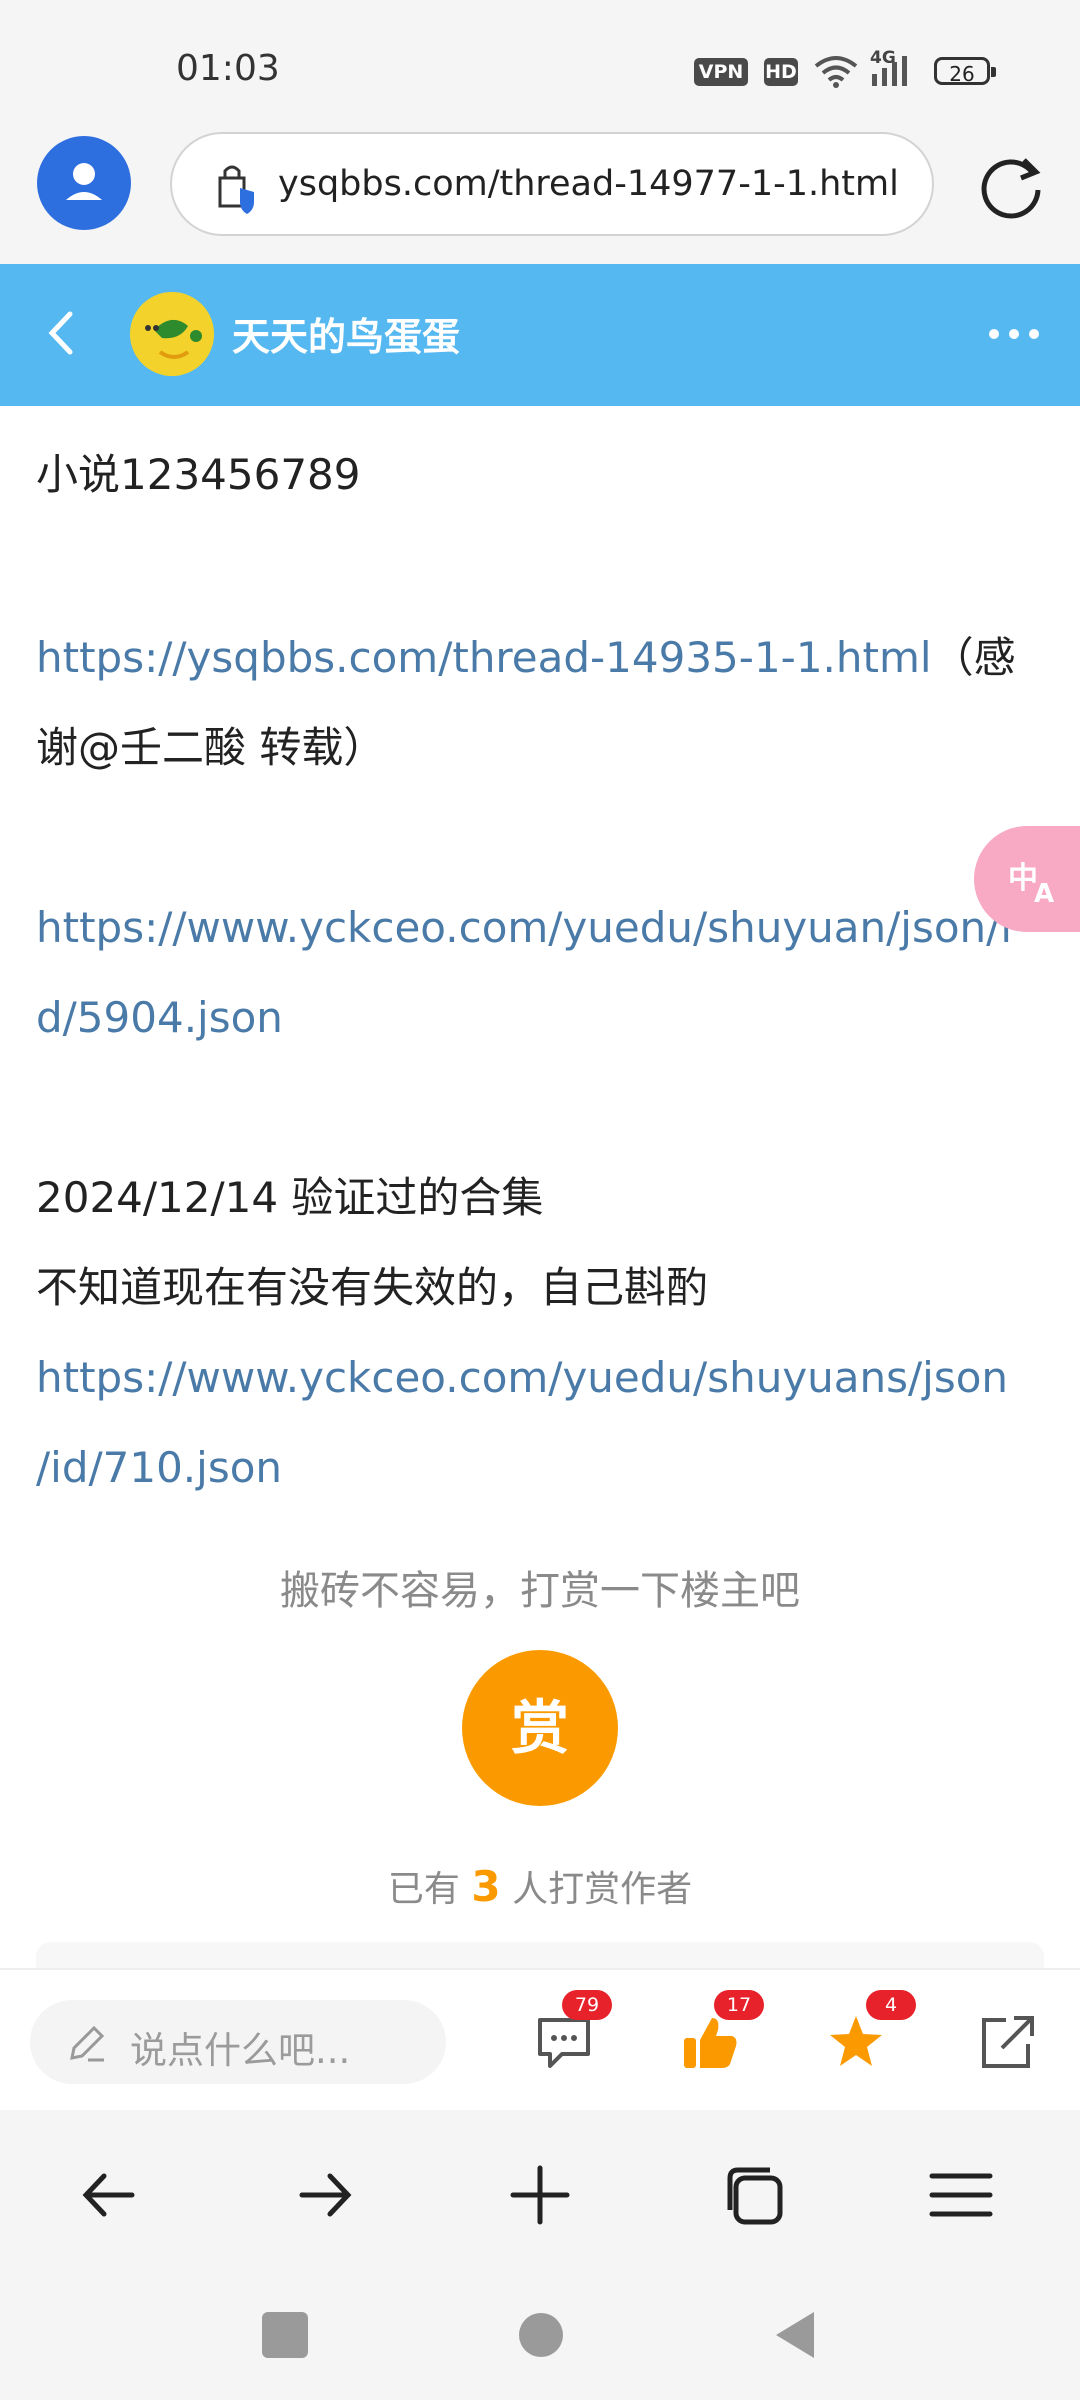  What do you see at coordinates (540, 1728) in the screenshot?
I see `reward-button: 赏` at bounding box center [540, 1728].